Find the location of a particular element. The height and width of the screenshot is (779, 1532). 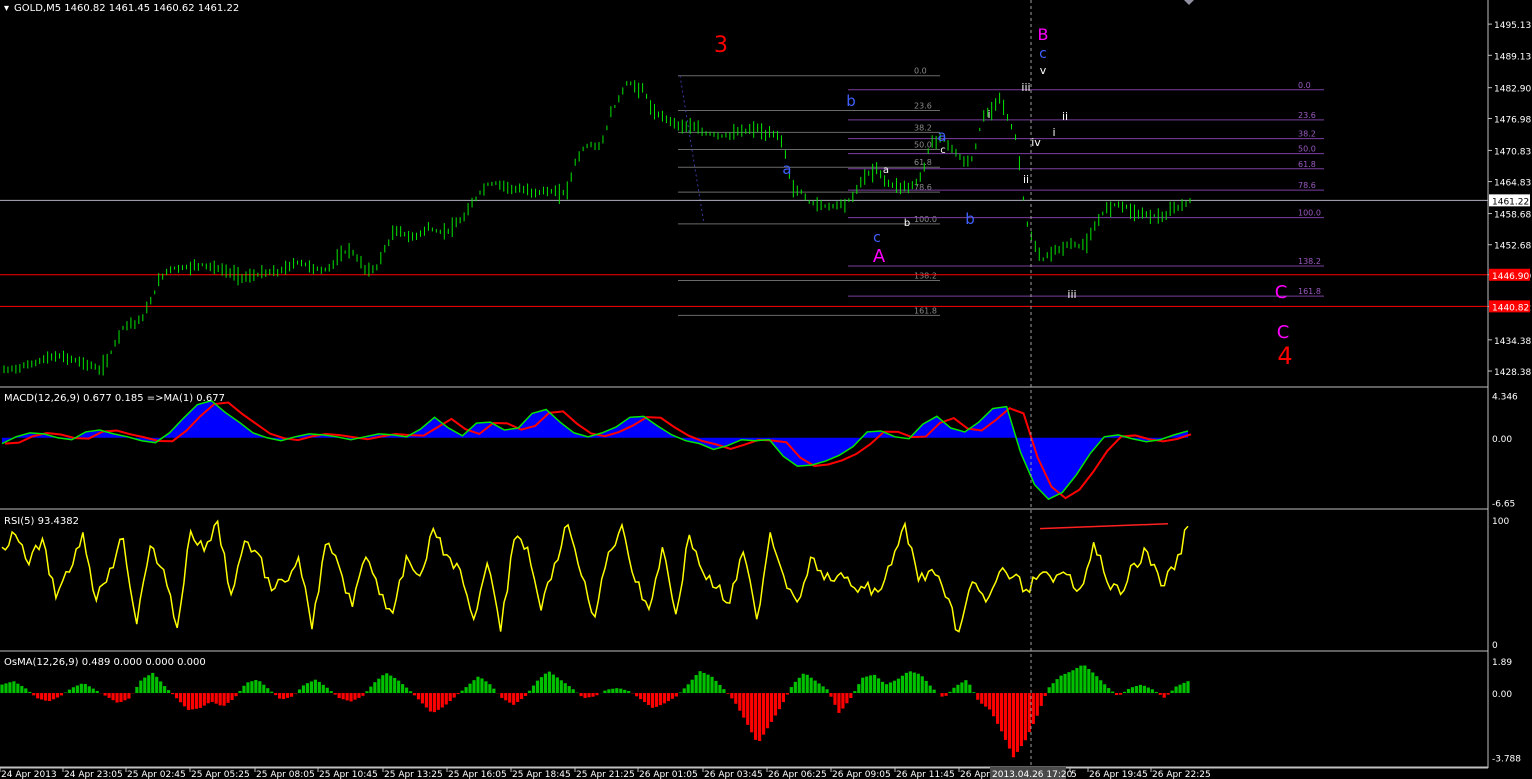

fib-right-label: 0.0 is located at coordinates (1304, 85).